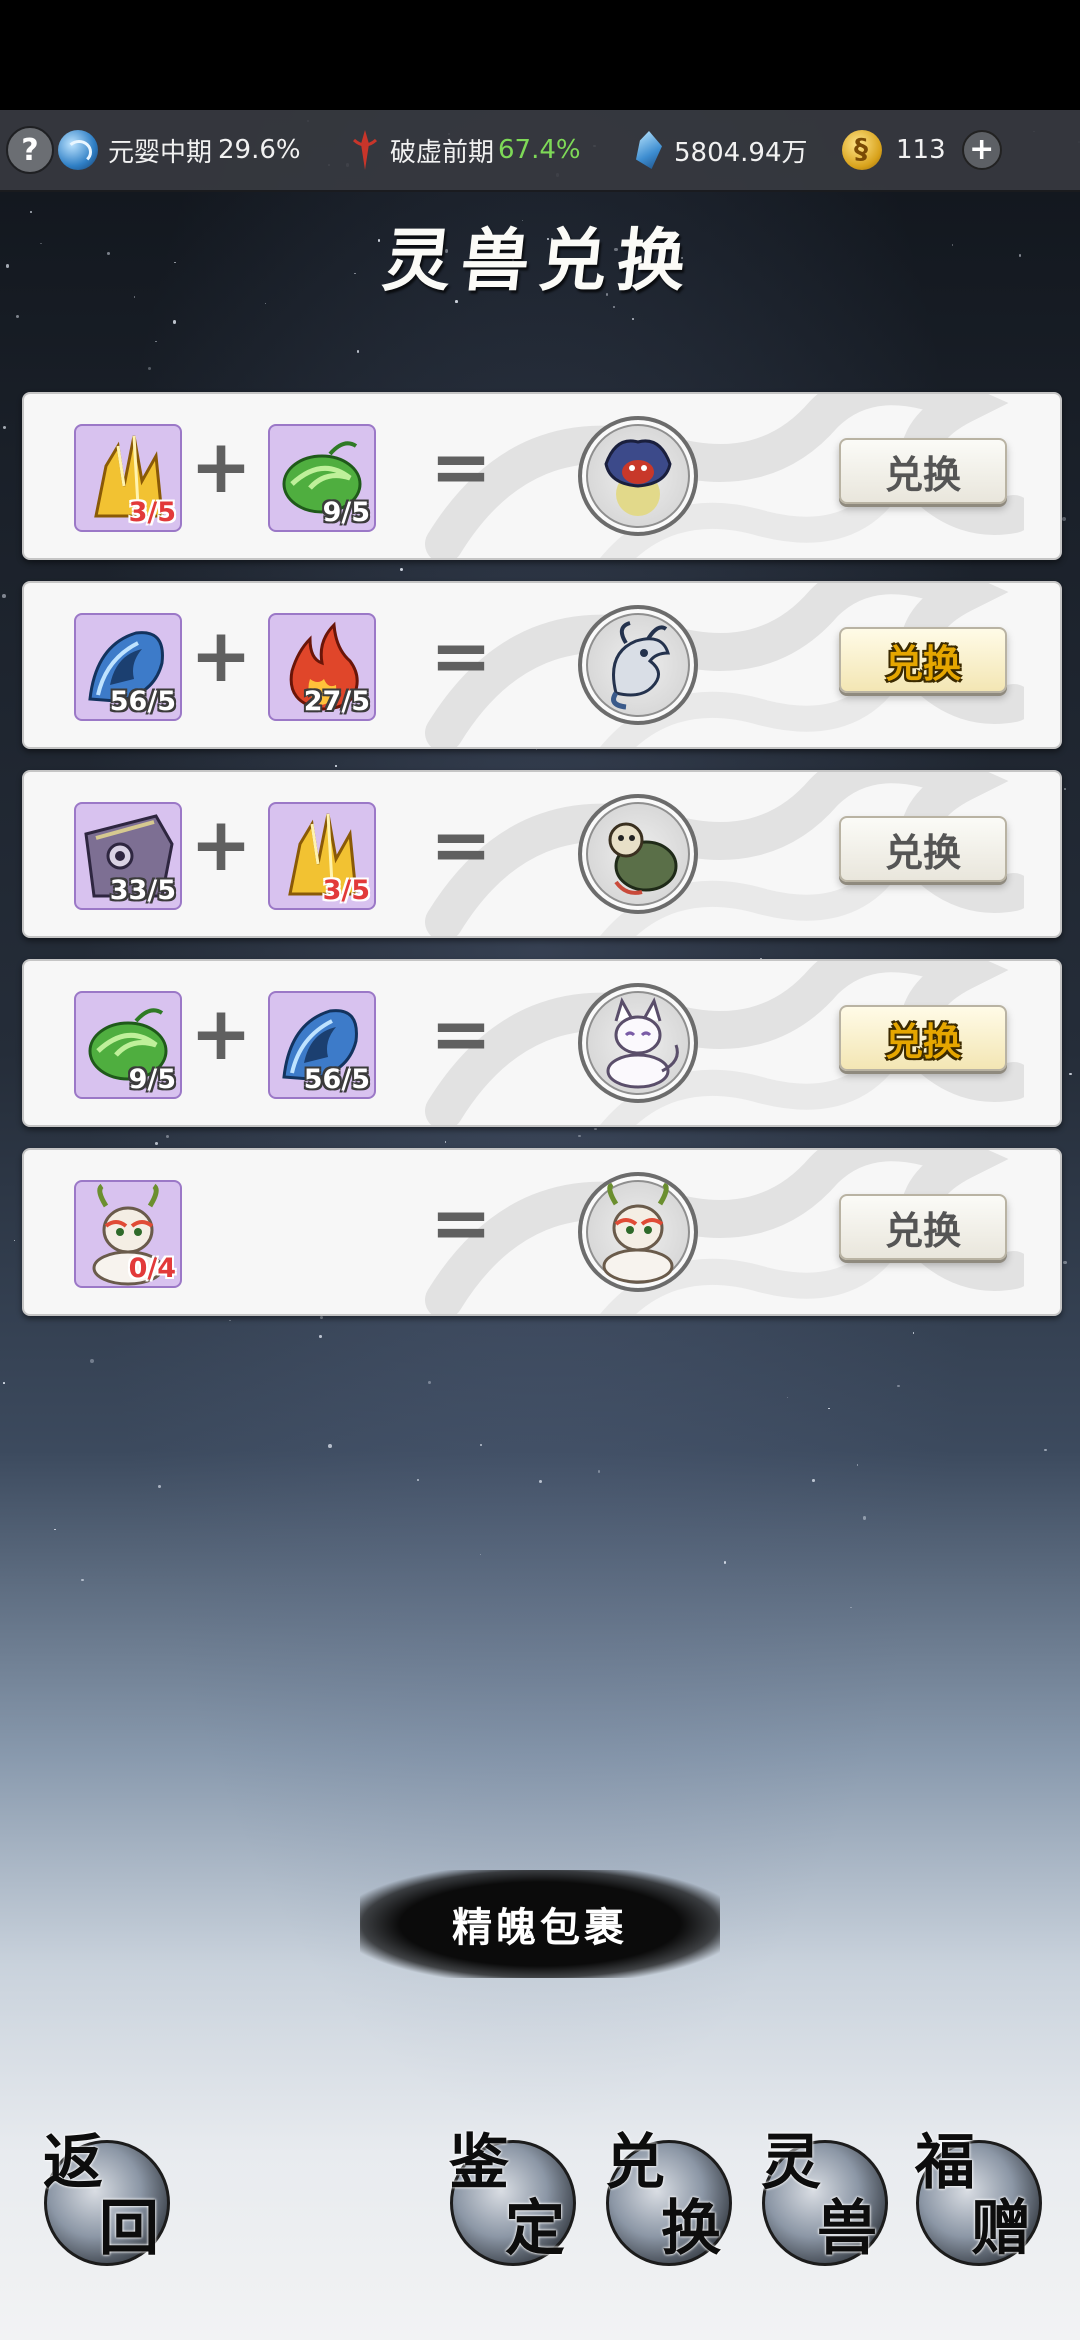 This screenshot has height=2340, width=1080. I want to click on recipe-row: 3/5 +9/5 = 兑换, so click(542, 476).